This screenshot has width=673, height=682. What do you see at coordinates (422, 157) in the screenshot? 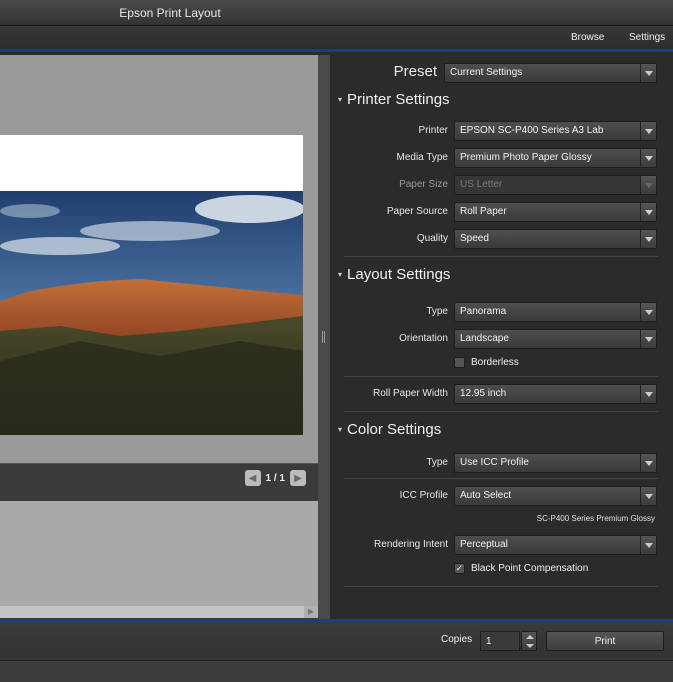
I see `media-type-label: Media Type` at bounding box center [422, 157].